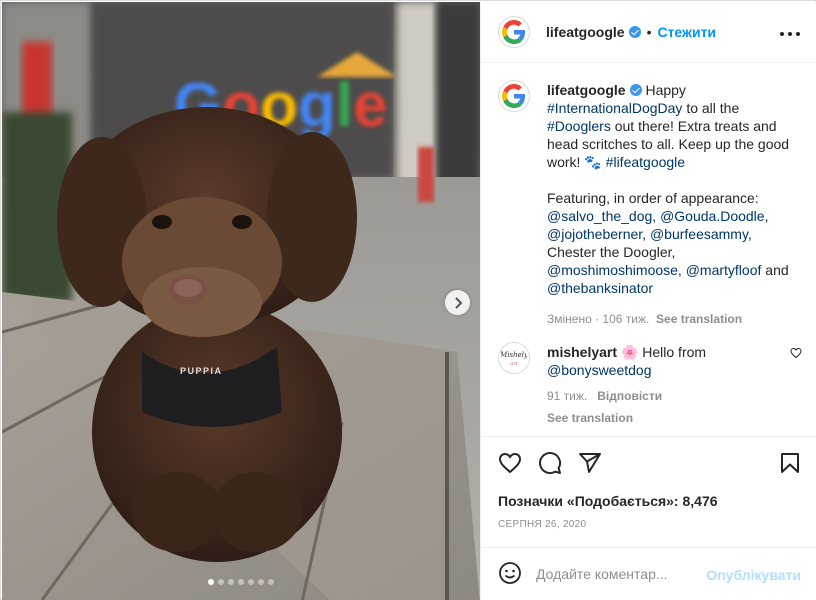 This screenshot has height=600, width=816. Describe the element at coordinates (582, 352) in the screenshot. I see `comment-username: mishelyart` at that location.